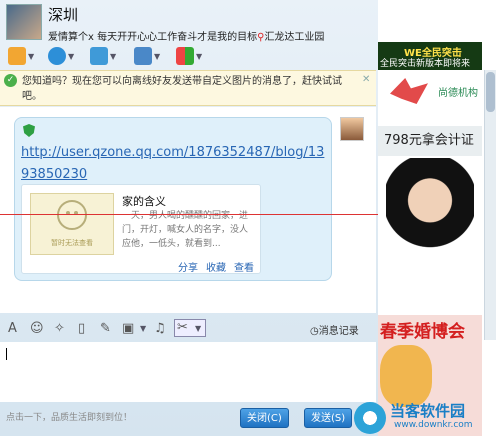  I want to click on input-toolbar: A ☺ ✧ ▯ ✎ ▣ ▼ ♫ ✂ ▼ ◷消息记录, so click(188, 329).